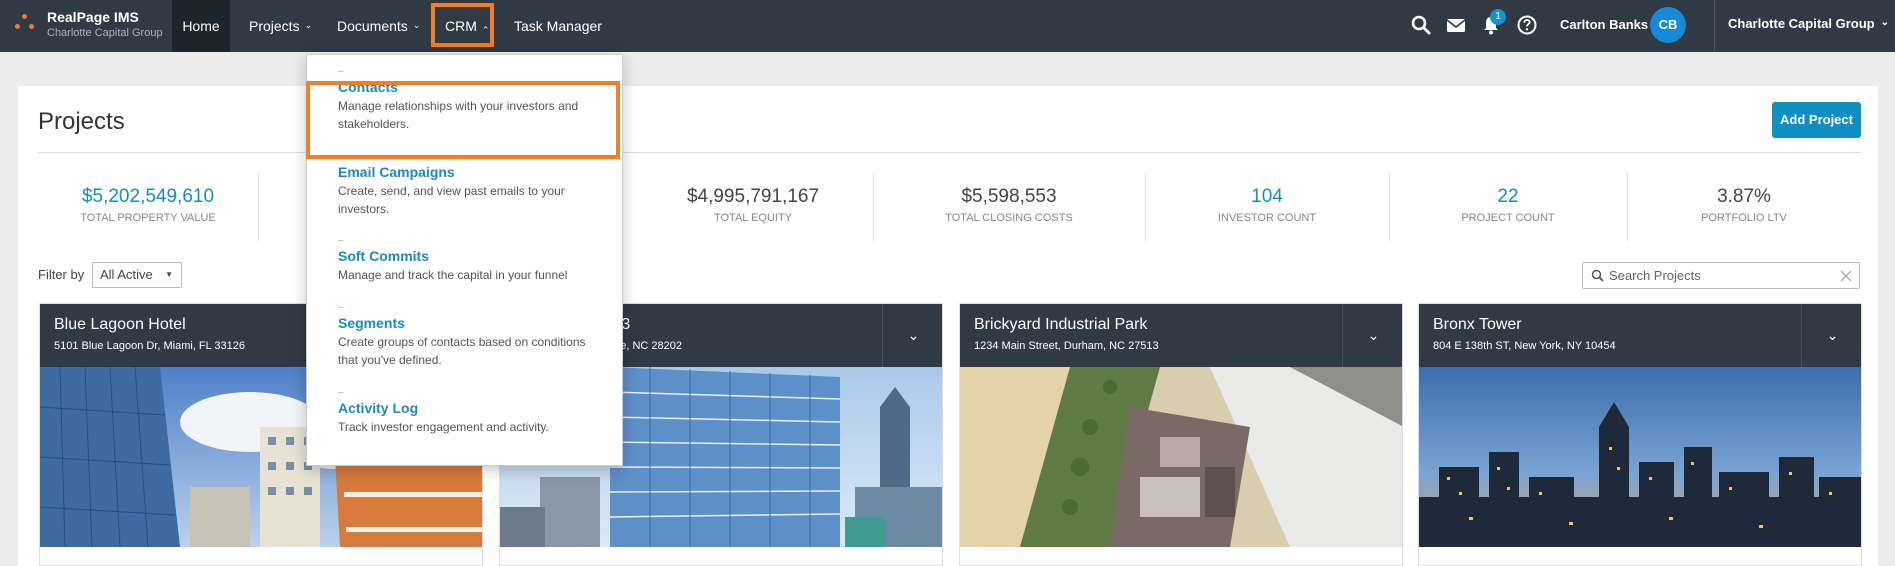 The height and width of the screenshot is (566, 1895). Describe the element at coordinates (372, 26) in the screenshot. I see `nav-documents-label: Documents` at that location.